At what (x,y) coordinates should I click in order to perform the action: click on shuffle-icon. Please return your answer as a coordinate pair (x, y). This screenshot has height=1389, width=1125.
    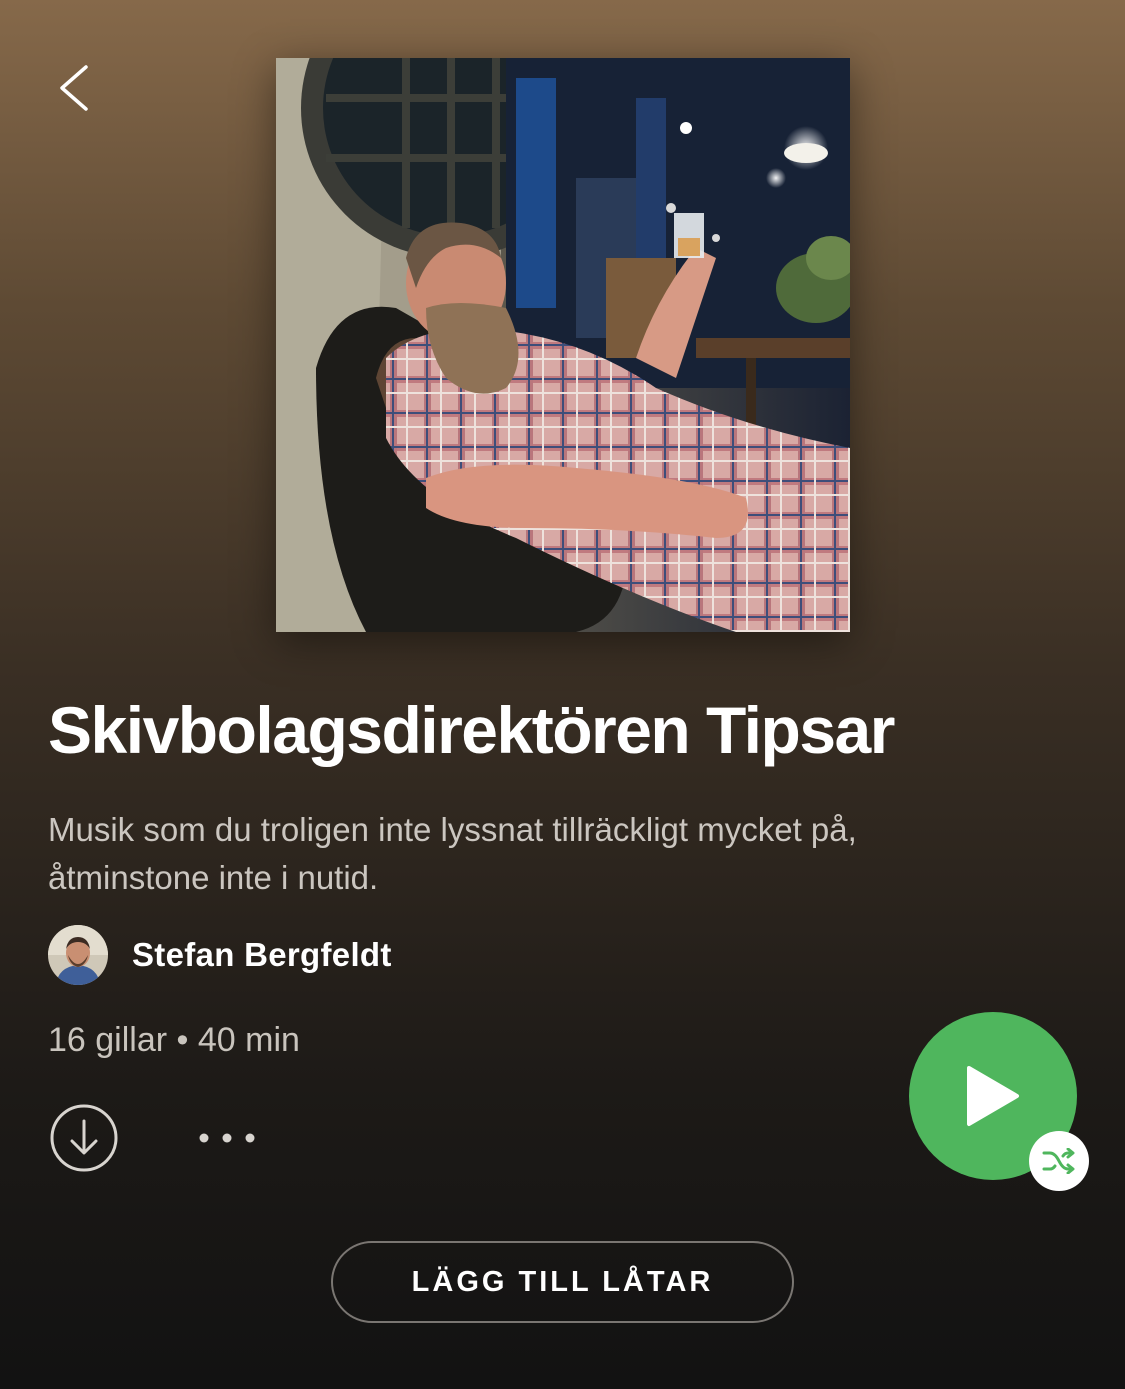
    Looking at the image, I should click on (1058, 1161).